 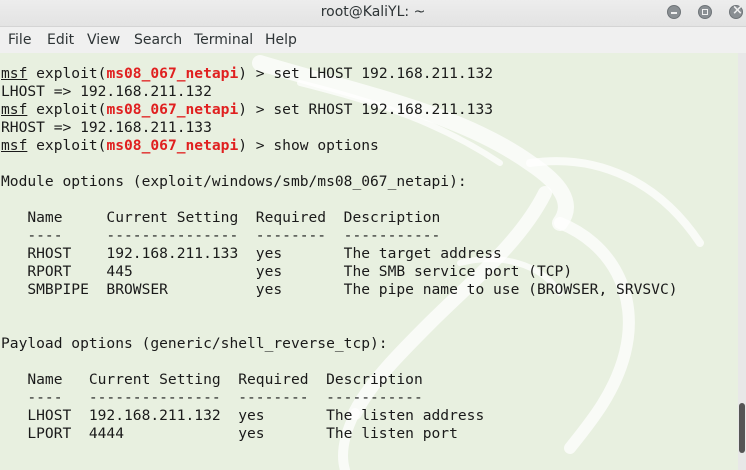 I want to click on window-title: root@KaliYL: ~, so click(x=373, y=12).